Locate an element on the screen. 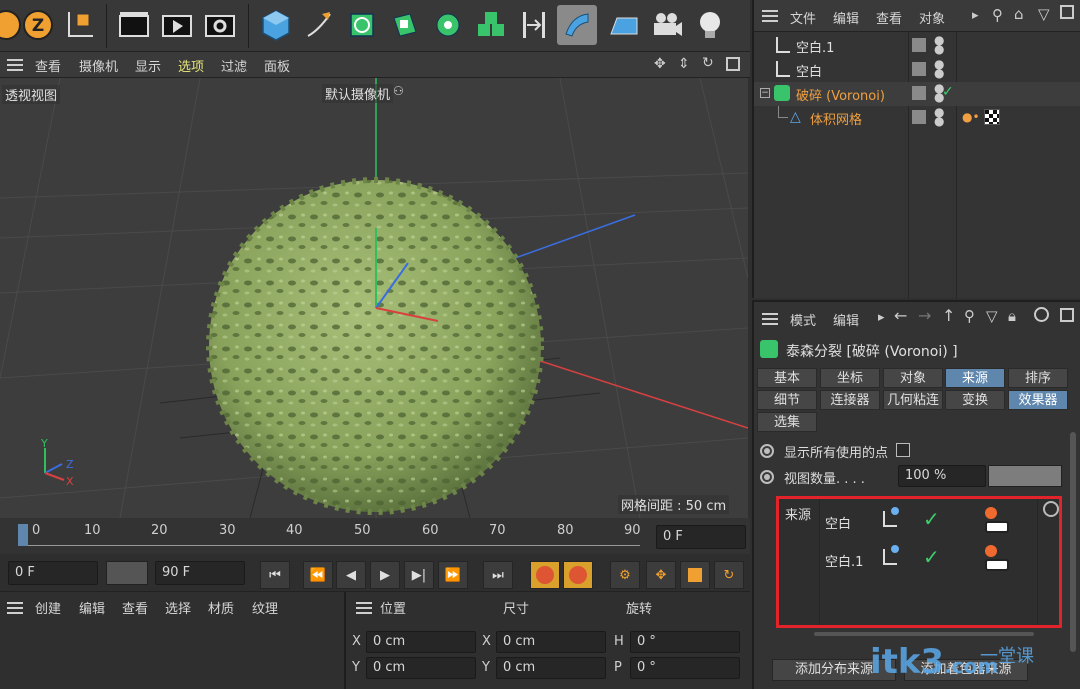  play-icon: ▶ is located at coordinates (385, 575).